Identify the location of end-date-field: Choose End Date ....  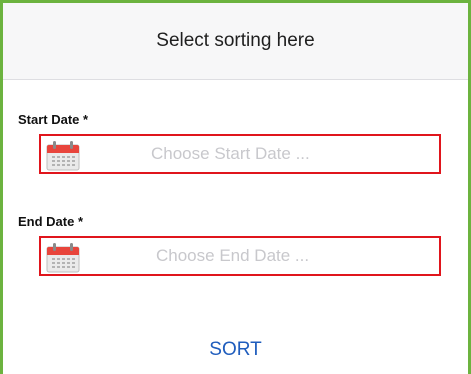
(240, 256).